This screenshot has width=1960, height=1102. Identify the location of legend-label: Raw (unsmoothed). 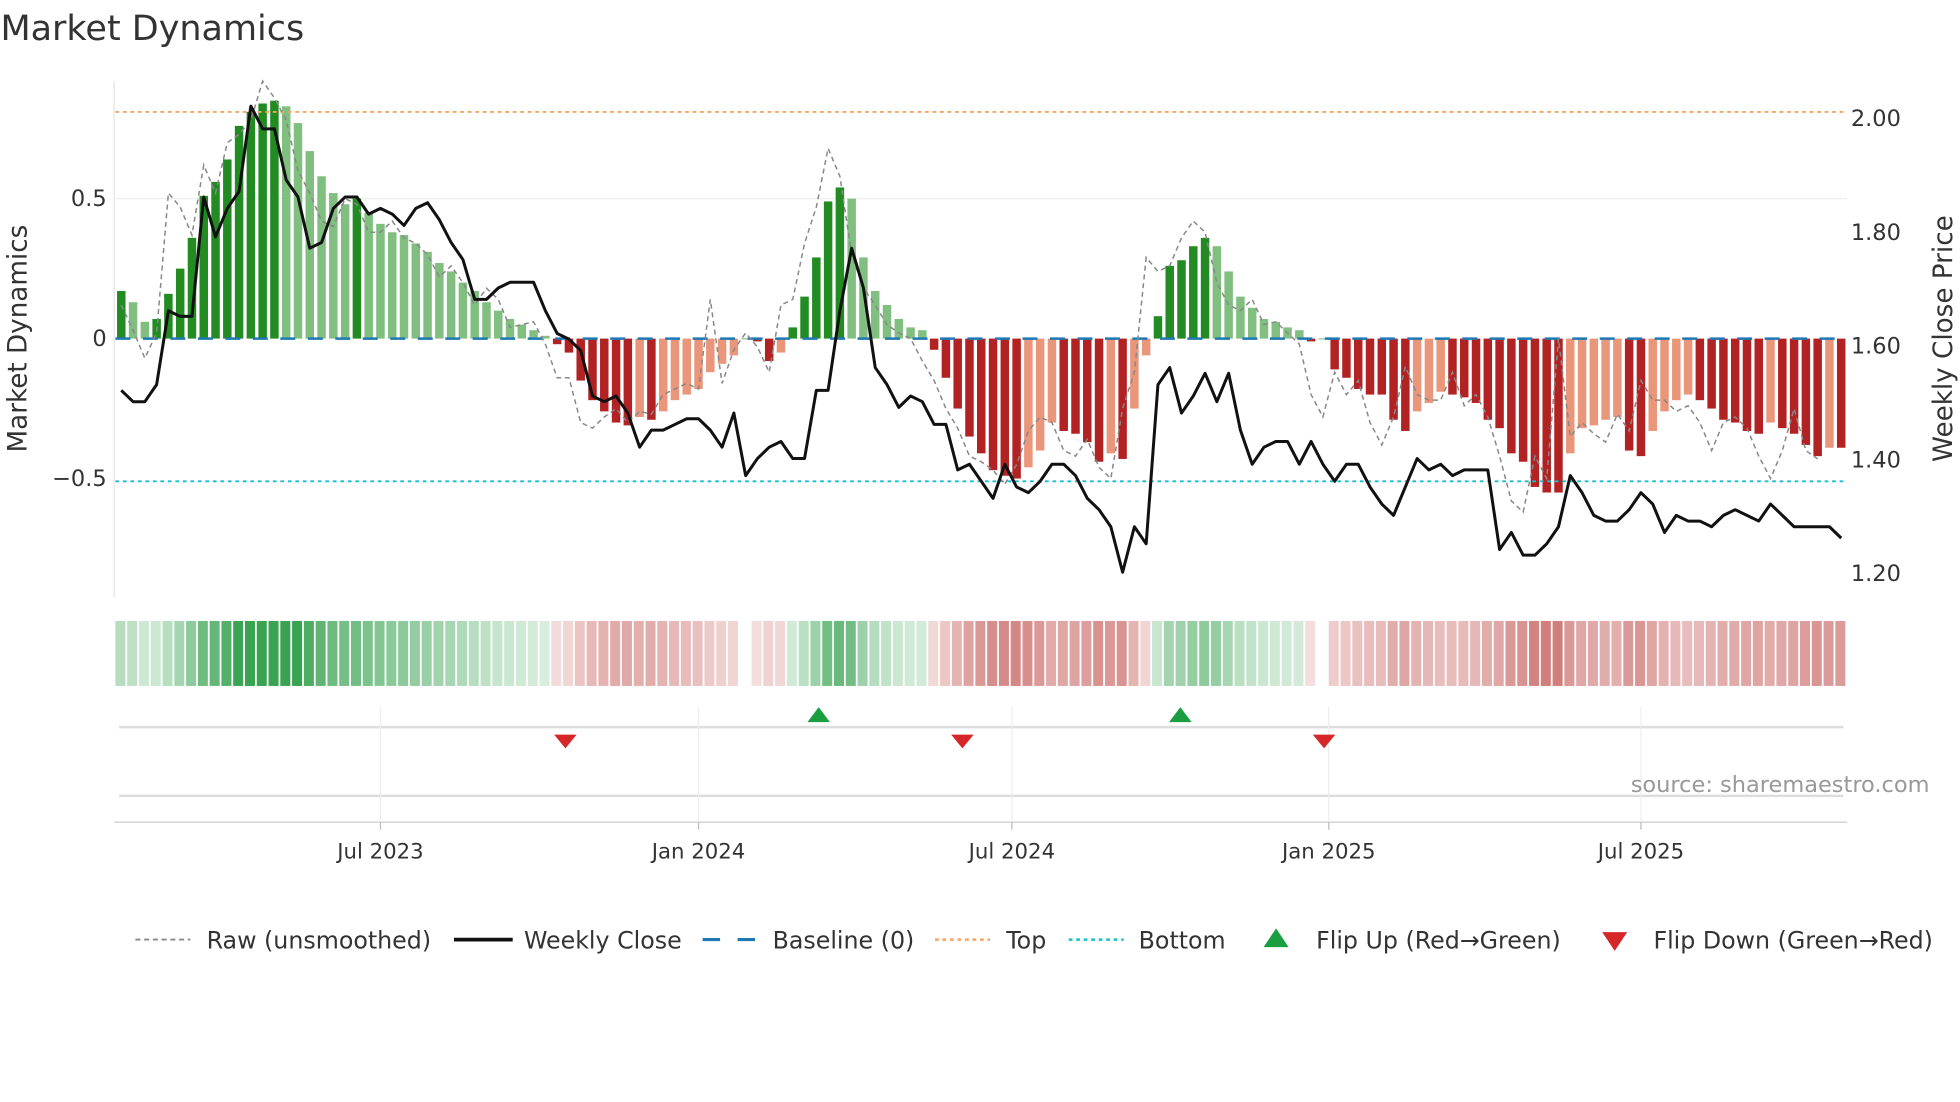
(319, 940).